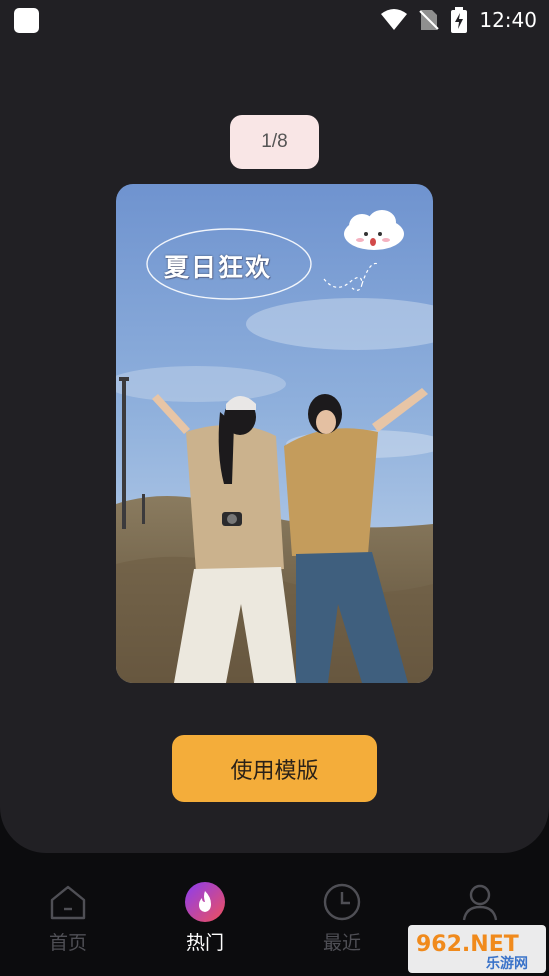 Image resolution: width=549 pixels, height=976 pixels. I want to click on use-template-button: 使用模版, so click(274, 768).